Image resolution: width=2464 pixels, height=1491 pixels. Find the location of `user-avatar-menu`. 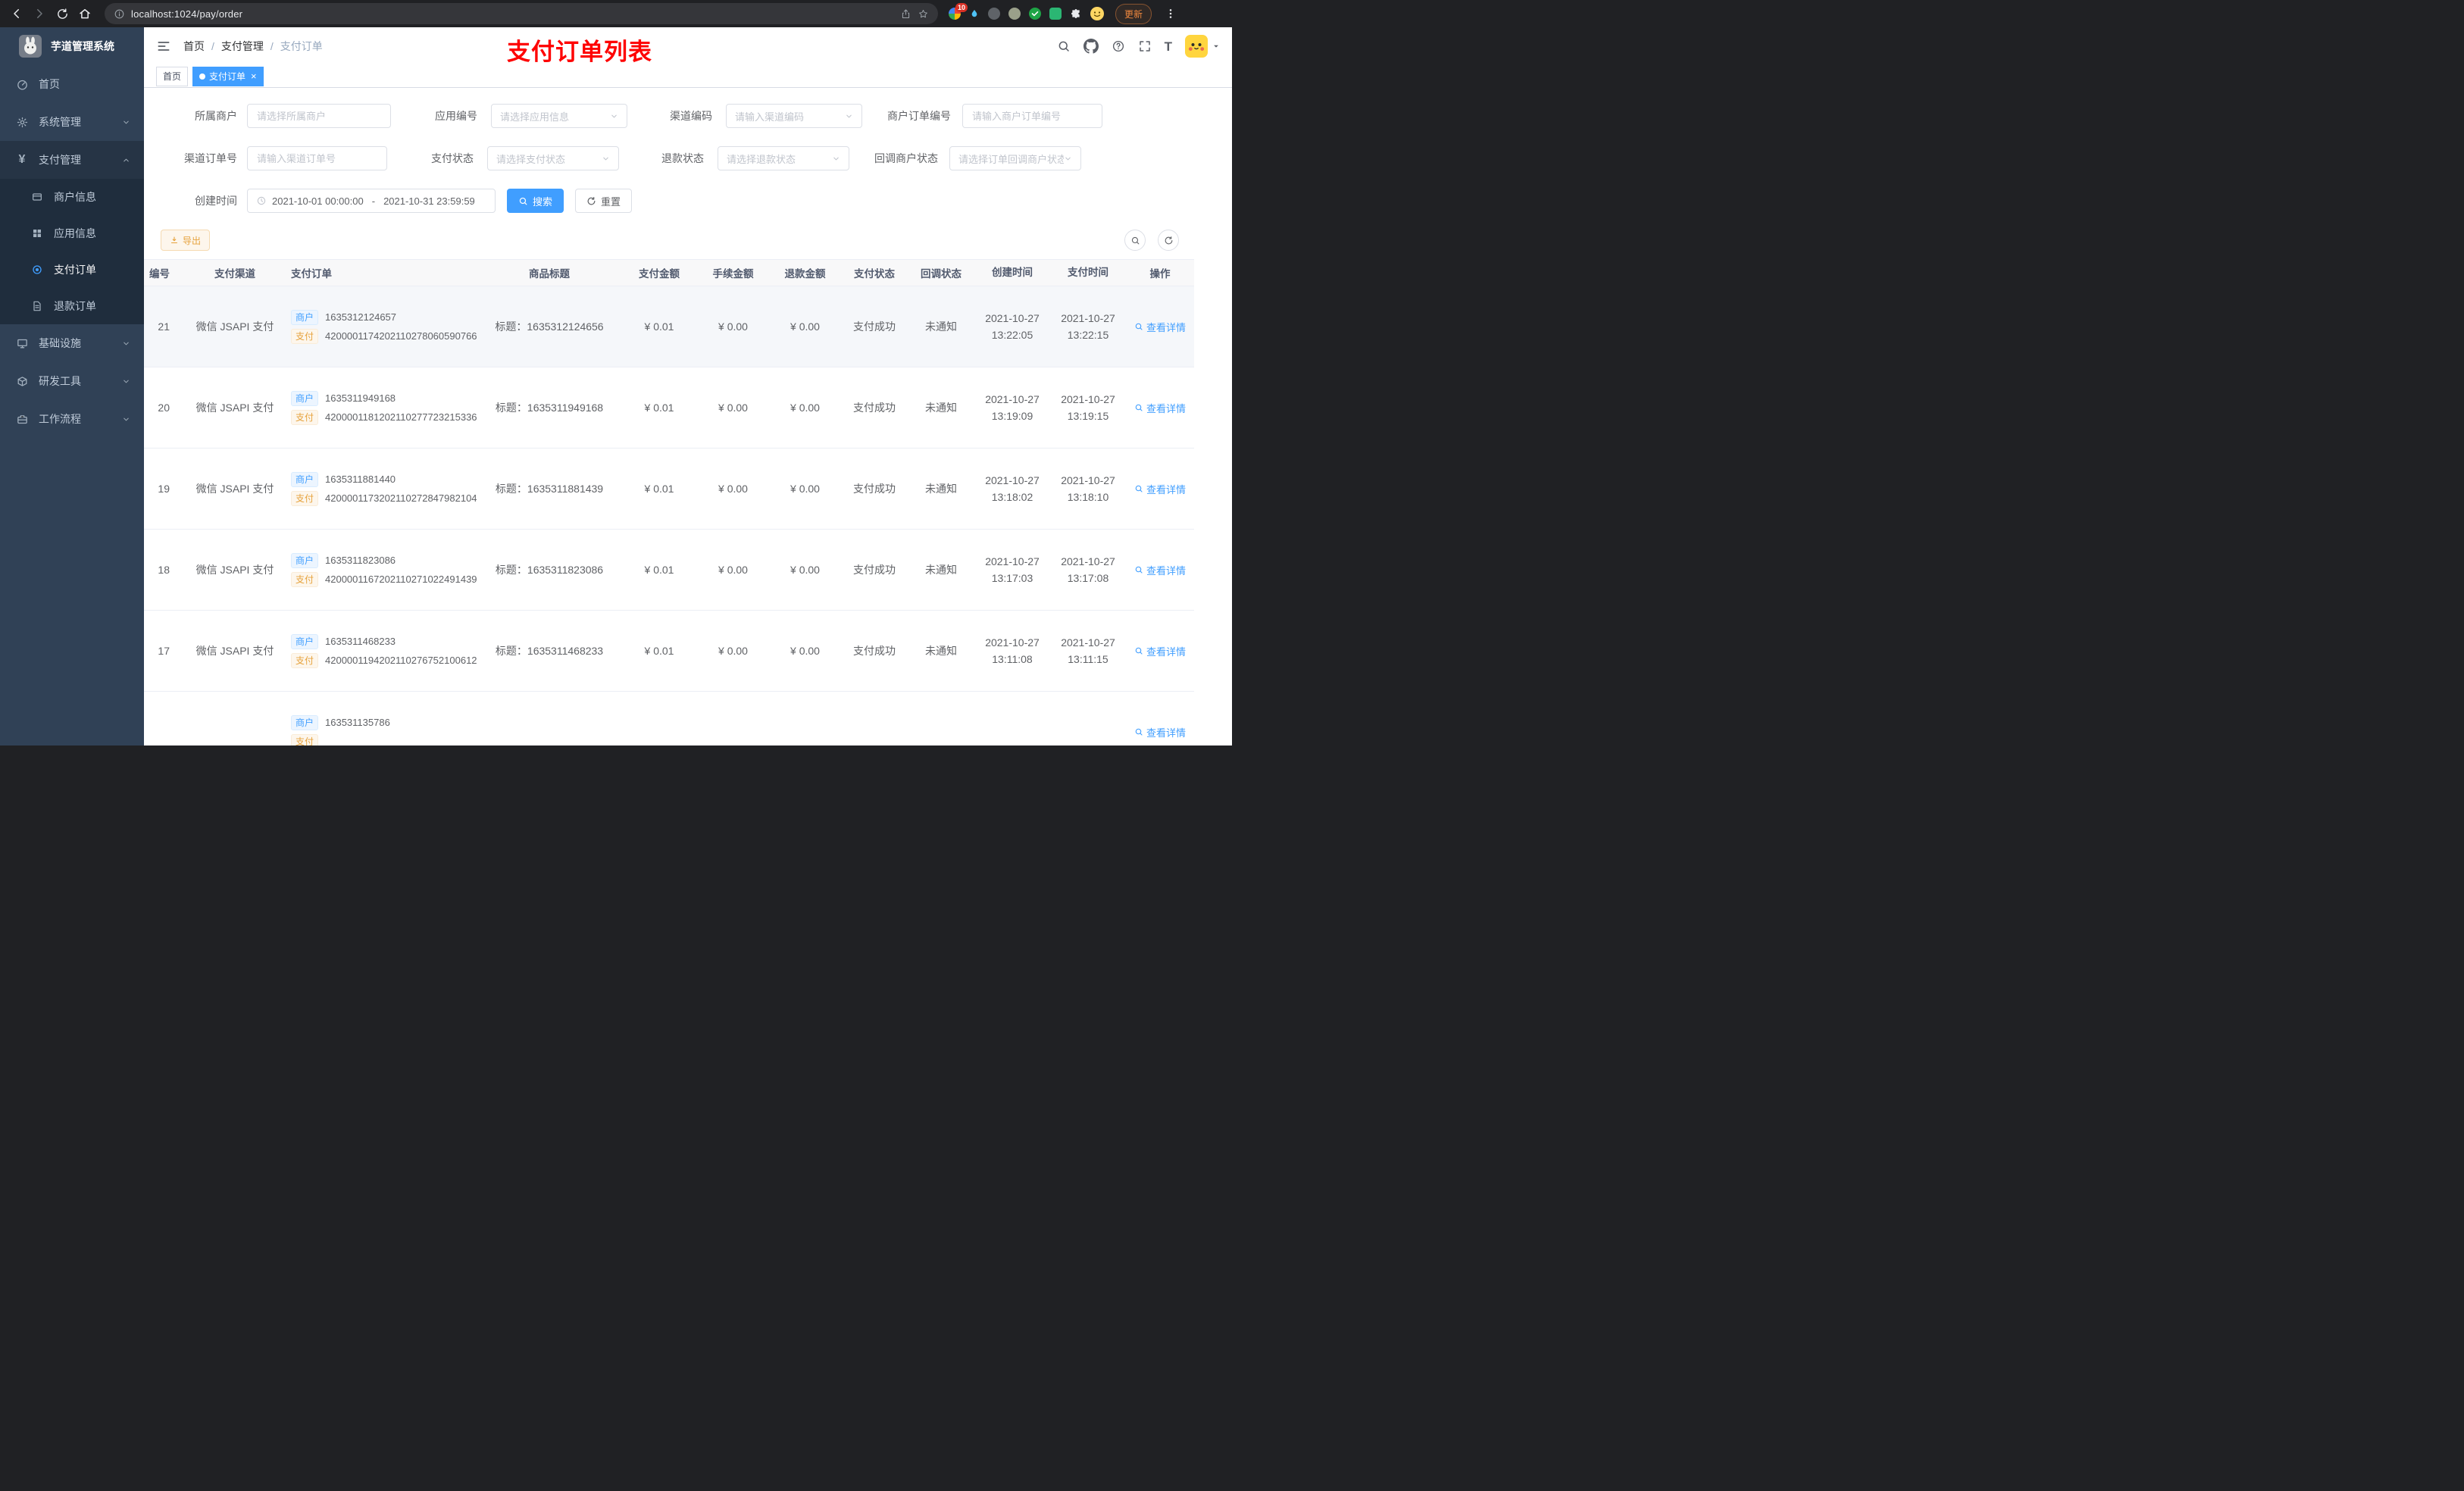

user-avatar-menu is located at coordinates (1202, 46).